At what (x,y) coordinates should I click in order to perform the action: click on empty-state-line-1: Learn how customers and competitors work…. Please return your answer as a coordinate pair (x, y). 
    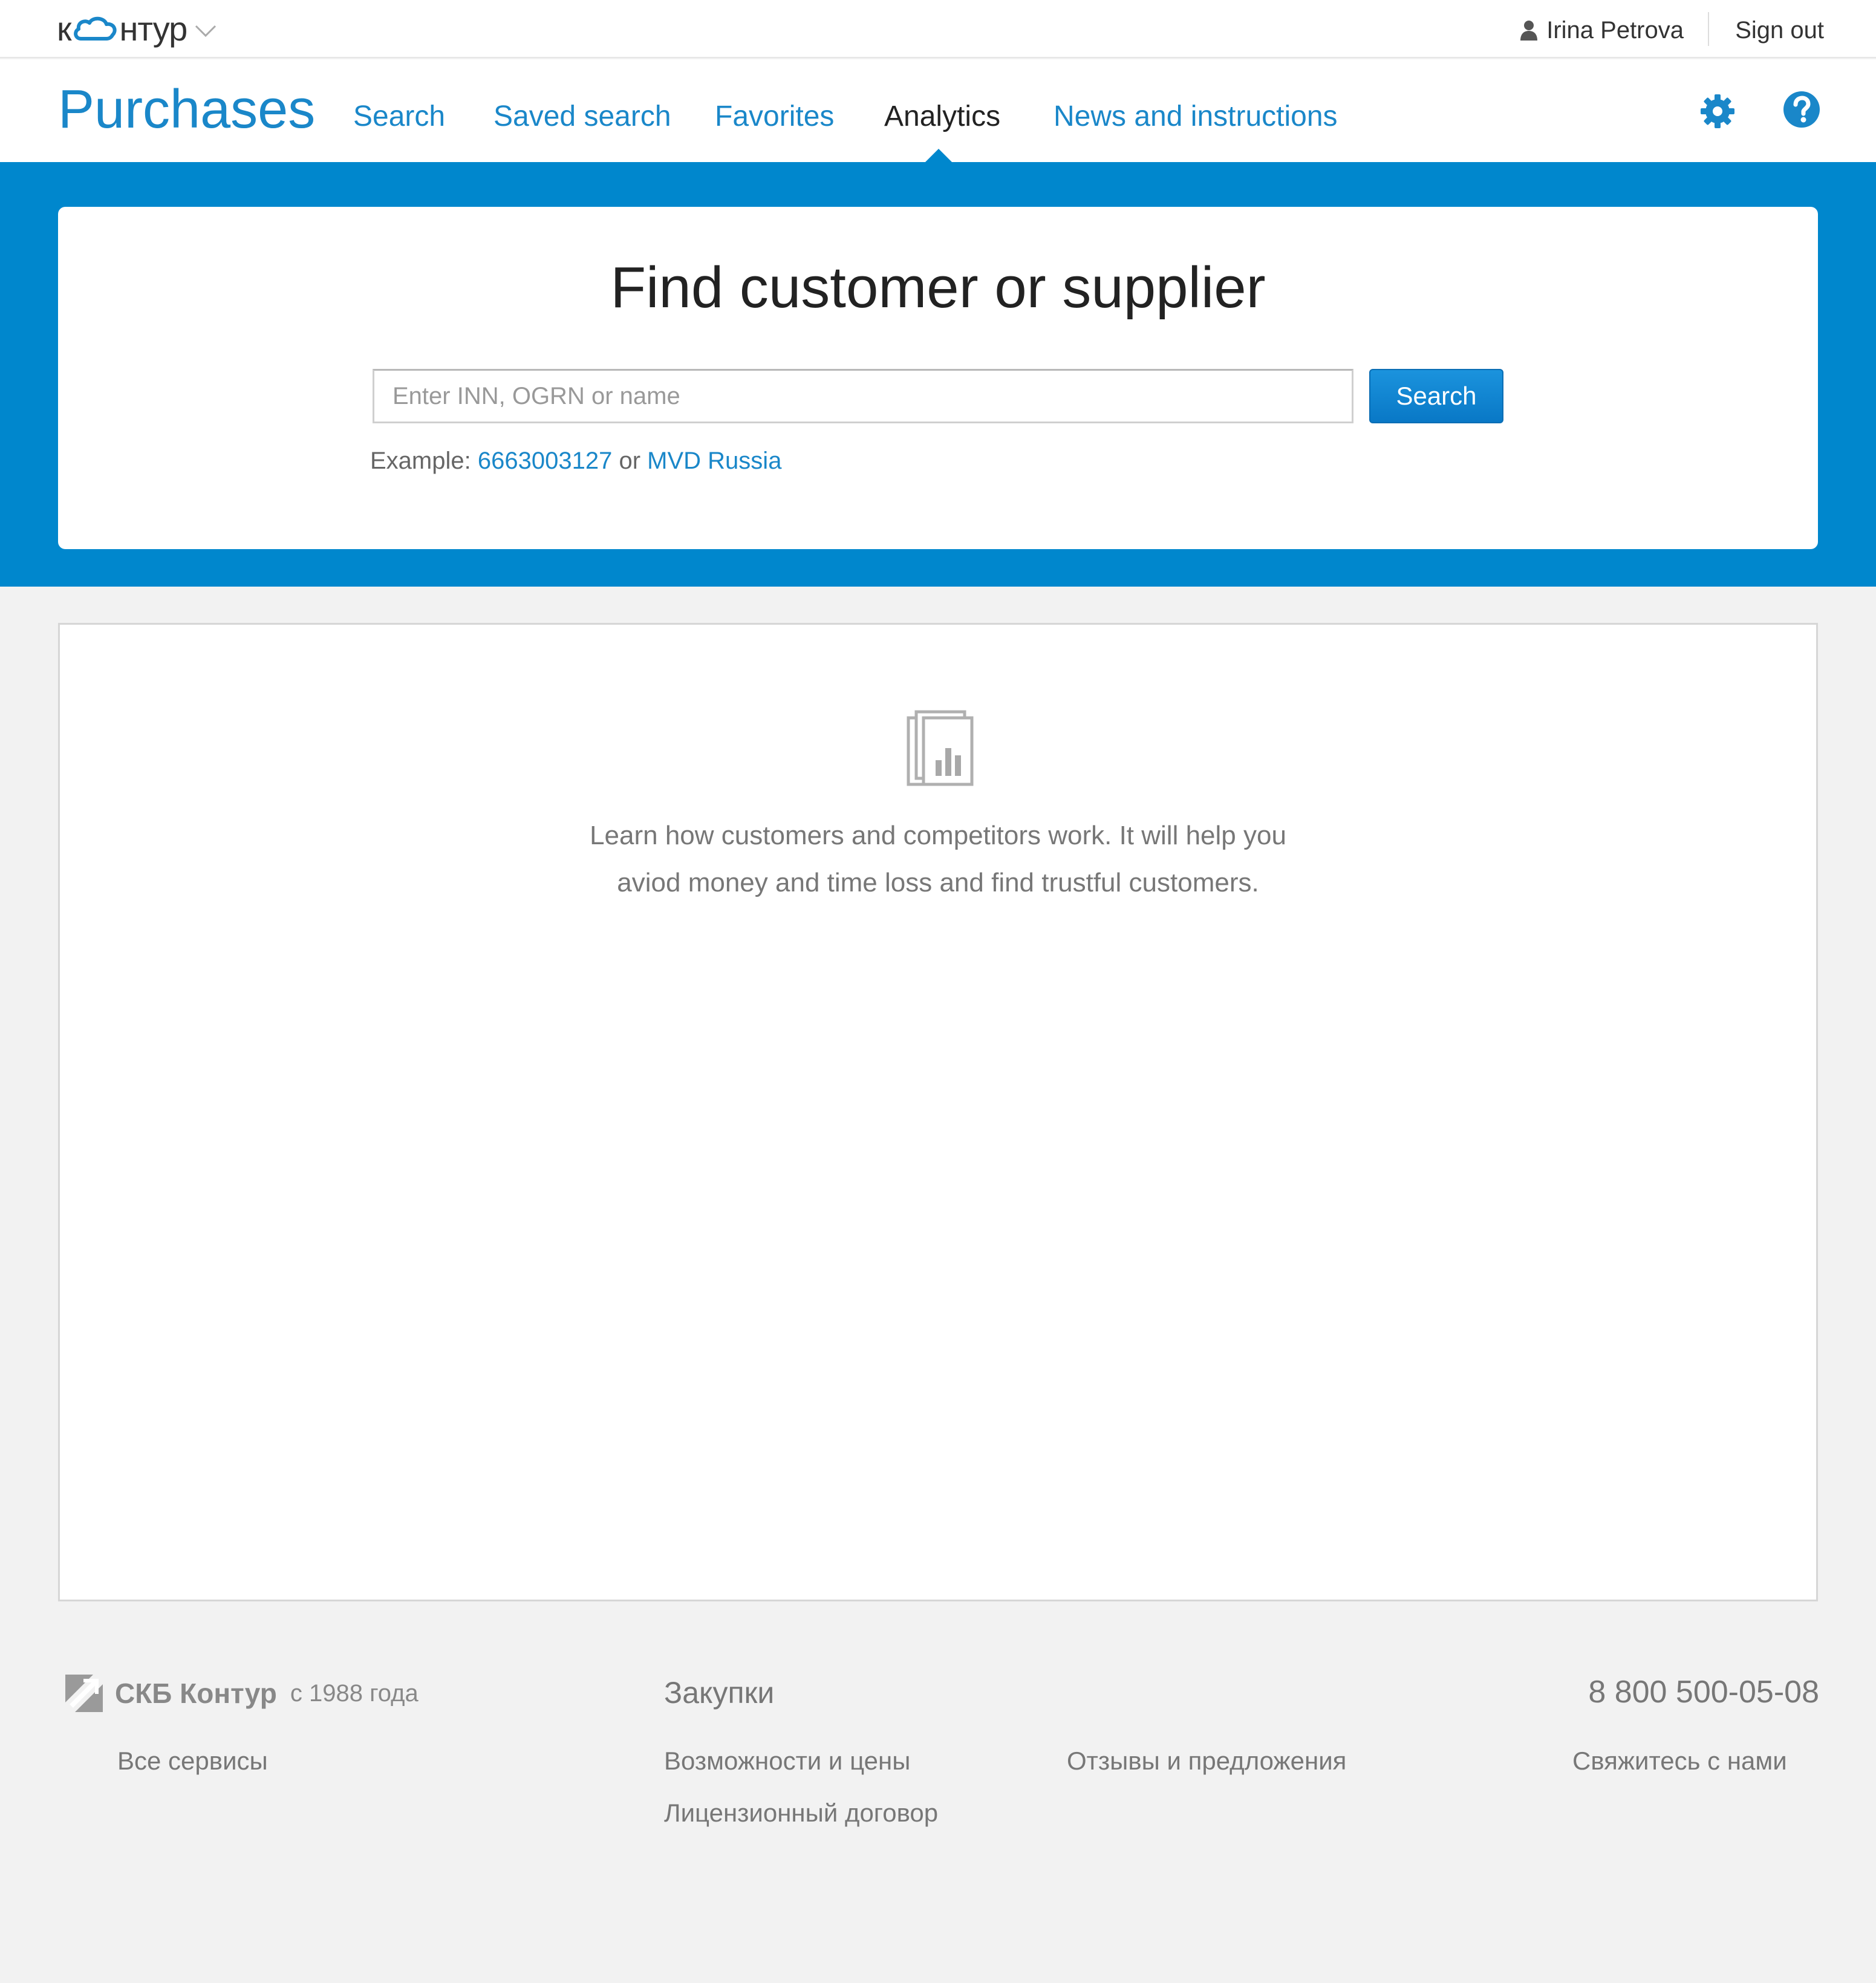
    Looking at the image, I should click on (938, 835).